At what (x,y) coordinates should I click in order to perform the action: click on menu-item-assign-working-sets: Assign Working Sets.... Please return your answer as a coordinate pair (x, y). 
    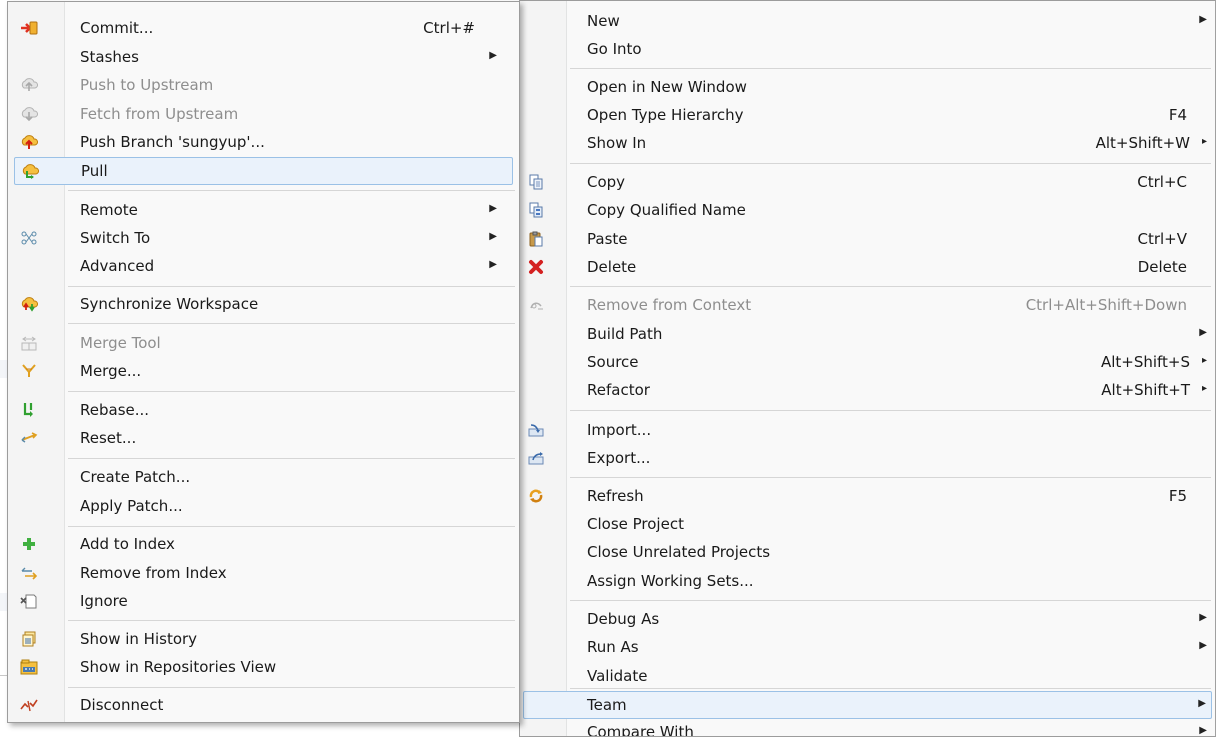
    Looking at the image, I should click on (867, 581).